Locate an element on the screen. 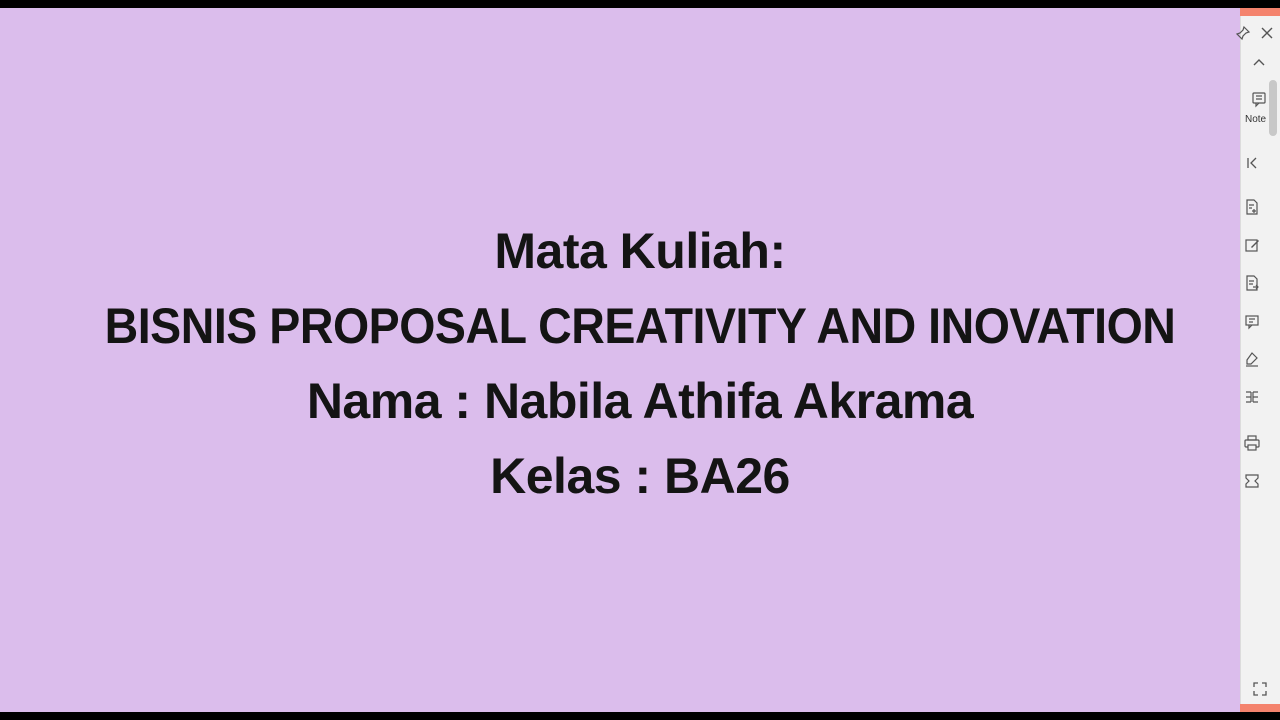 This screenshot has width=1280, height=720. student-class: Kelas : BA26 is located at coordinates (640, 476).